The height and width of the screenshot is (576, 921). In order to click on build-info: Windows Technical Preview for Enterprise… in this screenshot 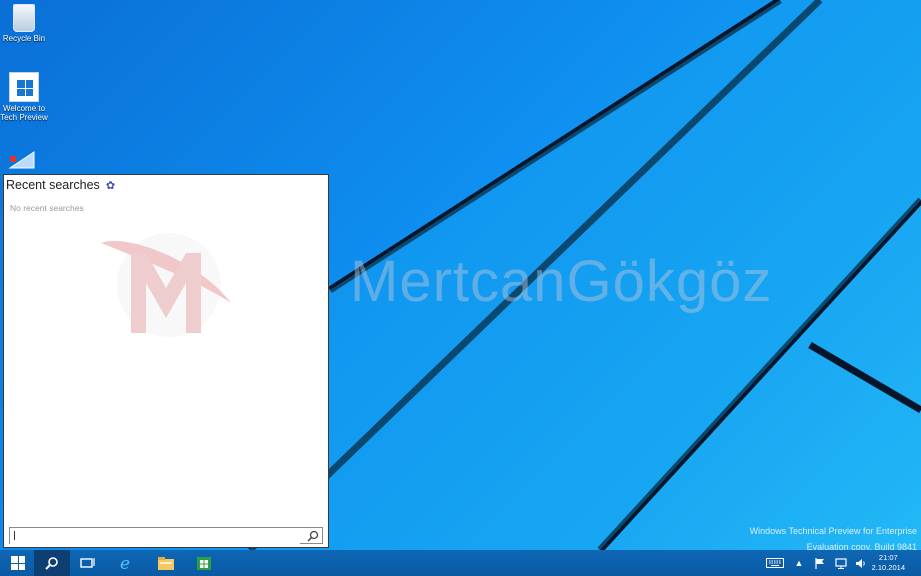, I will do `click(833, 536)`.